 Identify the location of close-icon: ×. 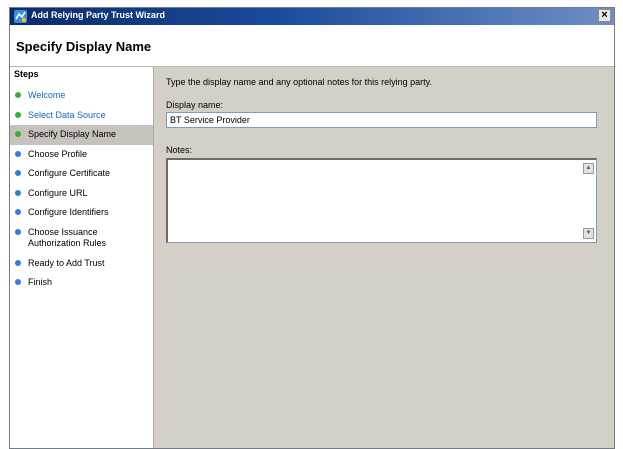
(604, 15).